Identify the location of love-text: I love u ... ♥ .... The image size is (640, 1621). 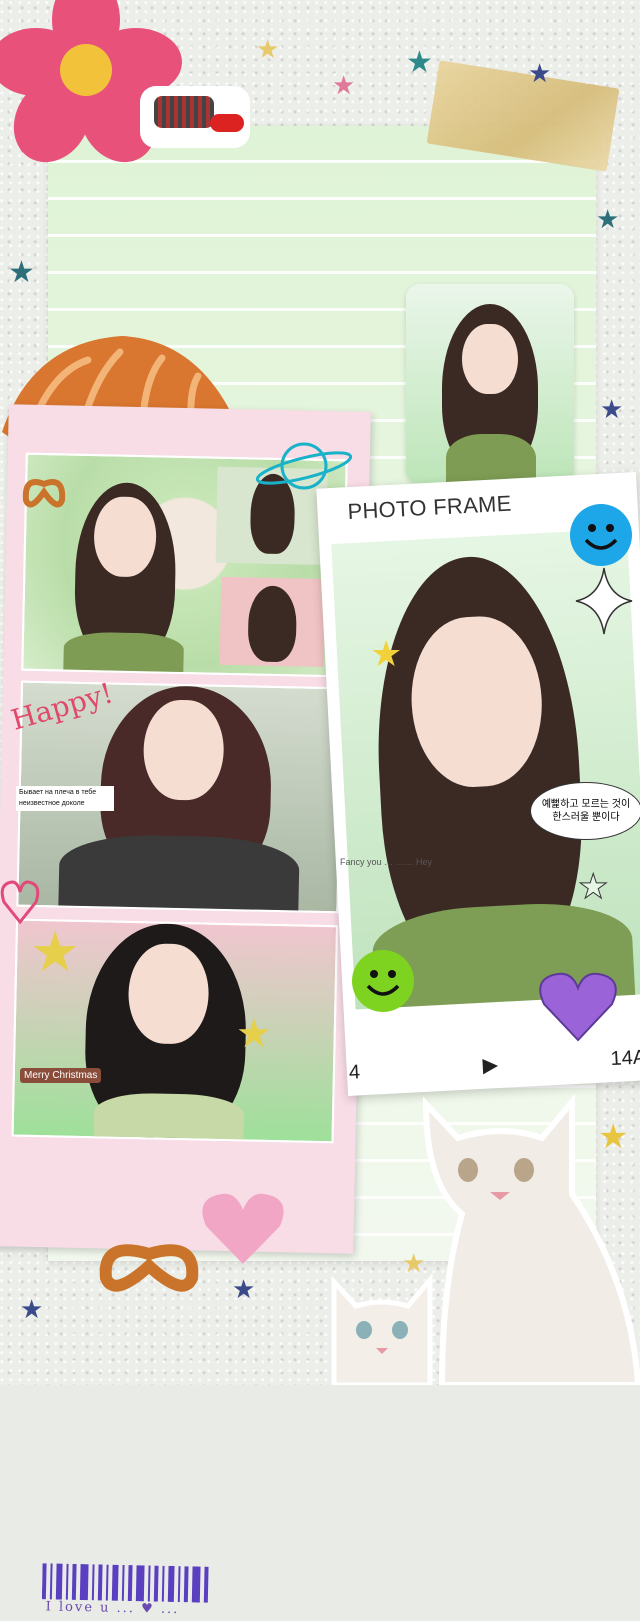
(112, 1608).